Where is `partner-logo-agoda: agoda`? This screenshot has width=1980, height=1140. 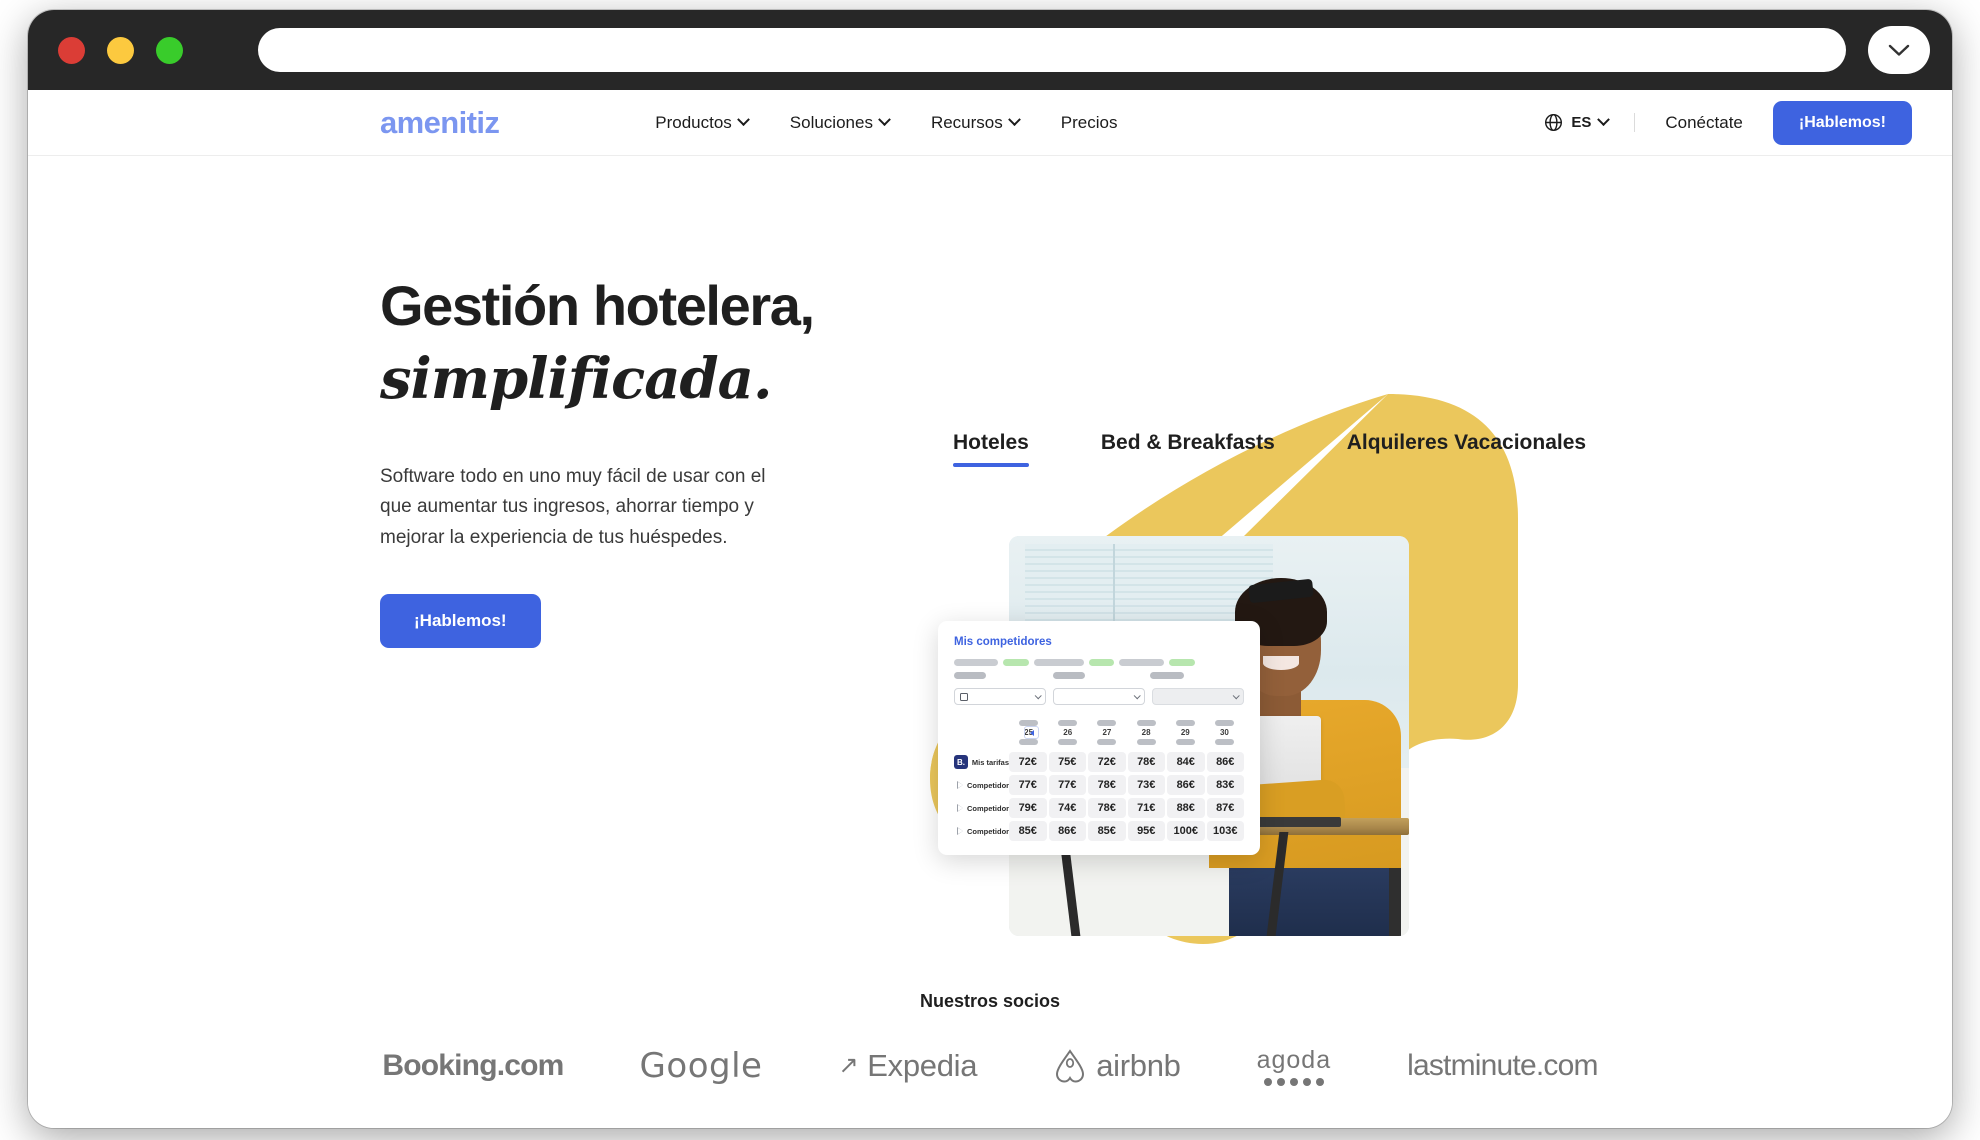 partner-logo-agoda: agoda is located at coordinates (1294, 1066).